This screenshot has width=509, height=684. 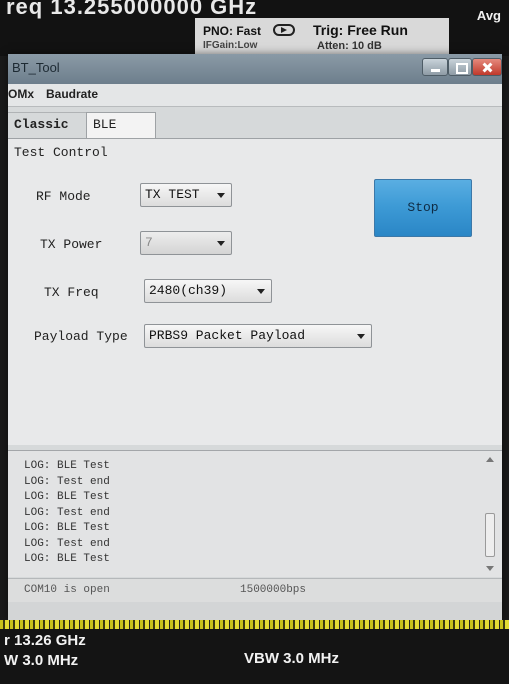 I want to click on menubar: OMx Baudrate, so click(x=255, y=95).